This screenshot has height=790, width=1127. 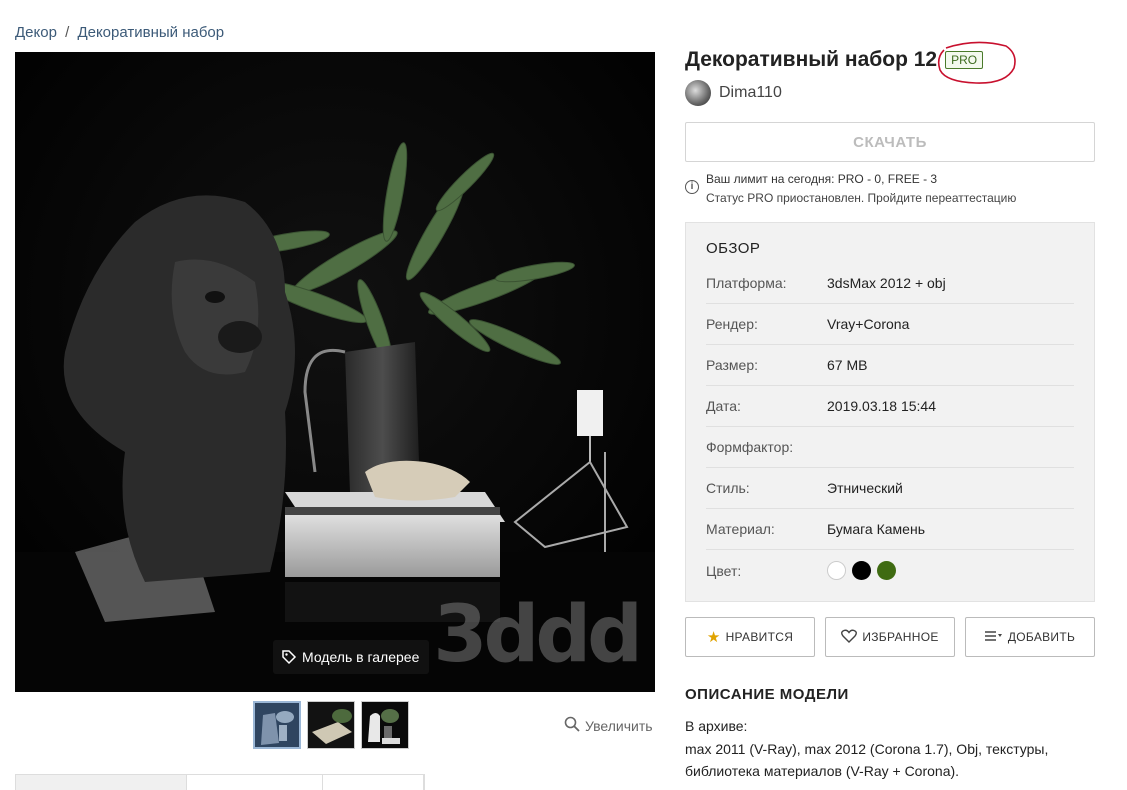 I want to click on color-swatch-black, so click(x=861, y=570).